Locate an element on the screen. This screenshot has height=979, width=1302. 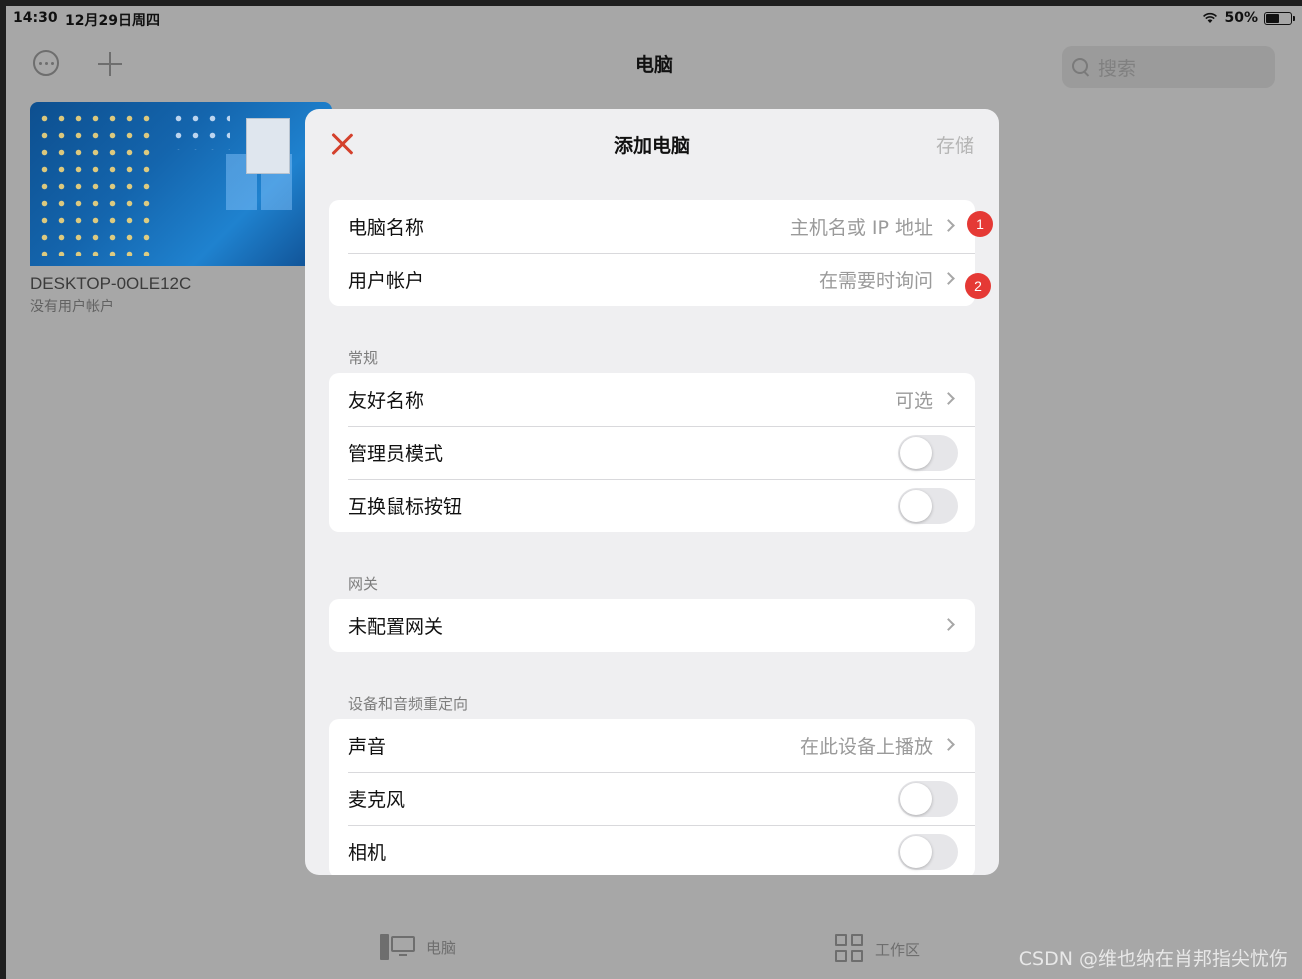
row-value: 可选 is located at coordinates (913, 401).